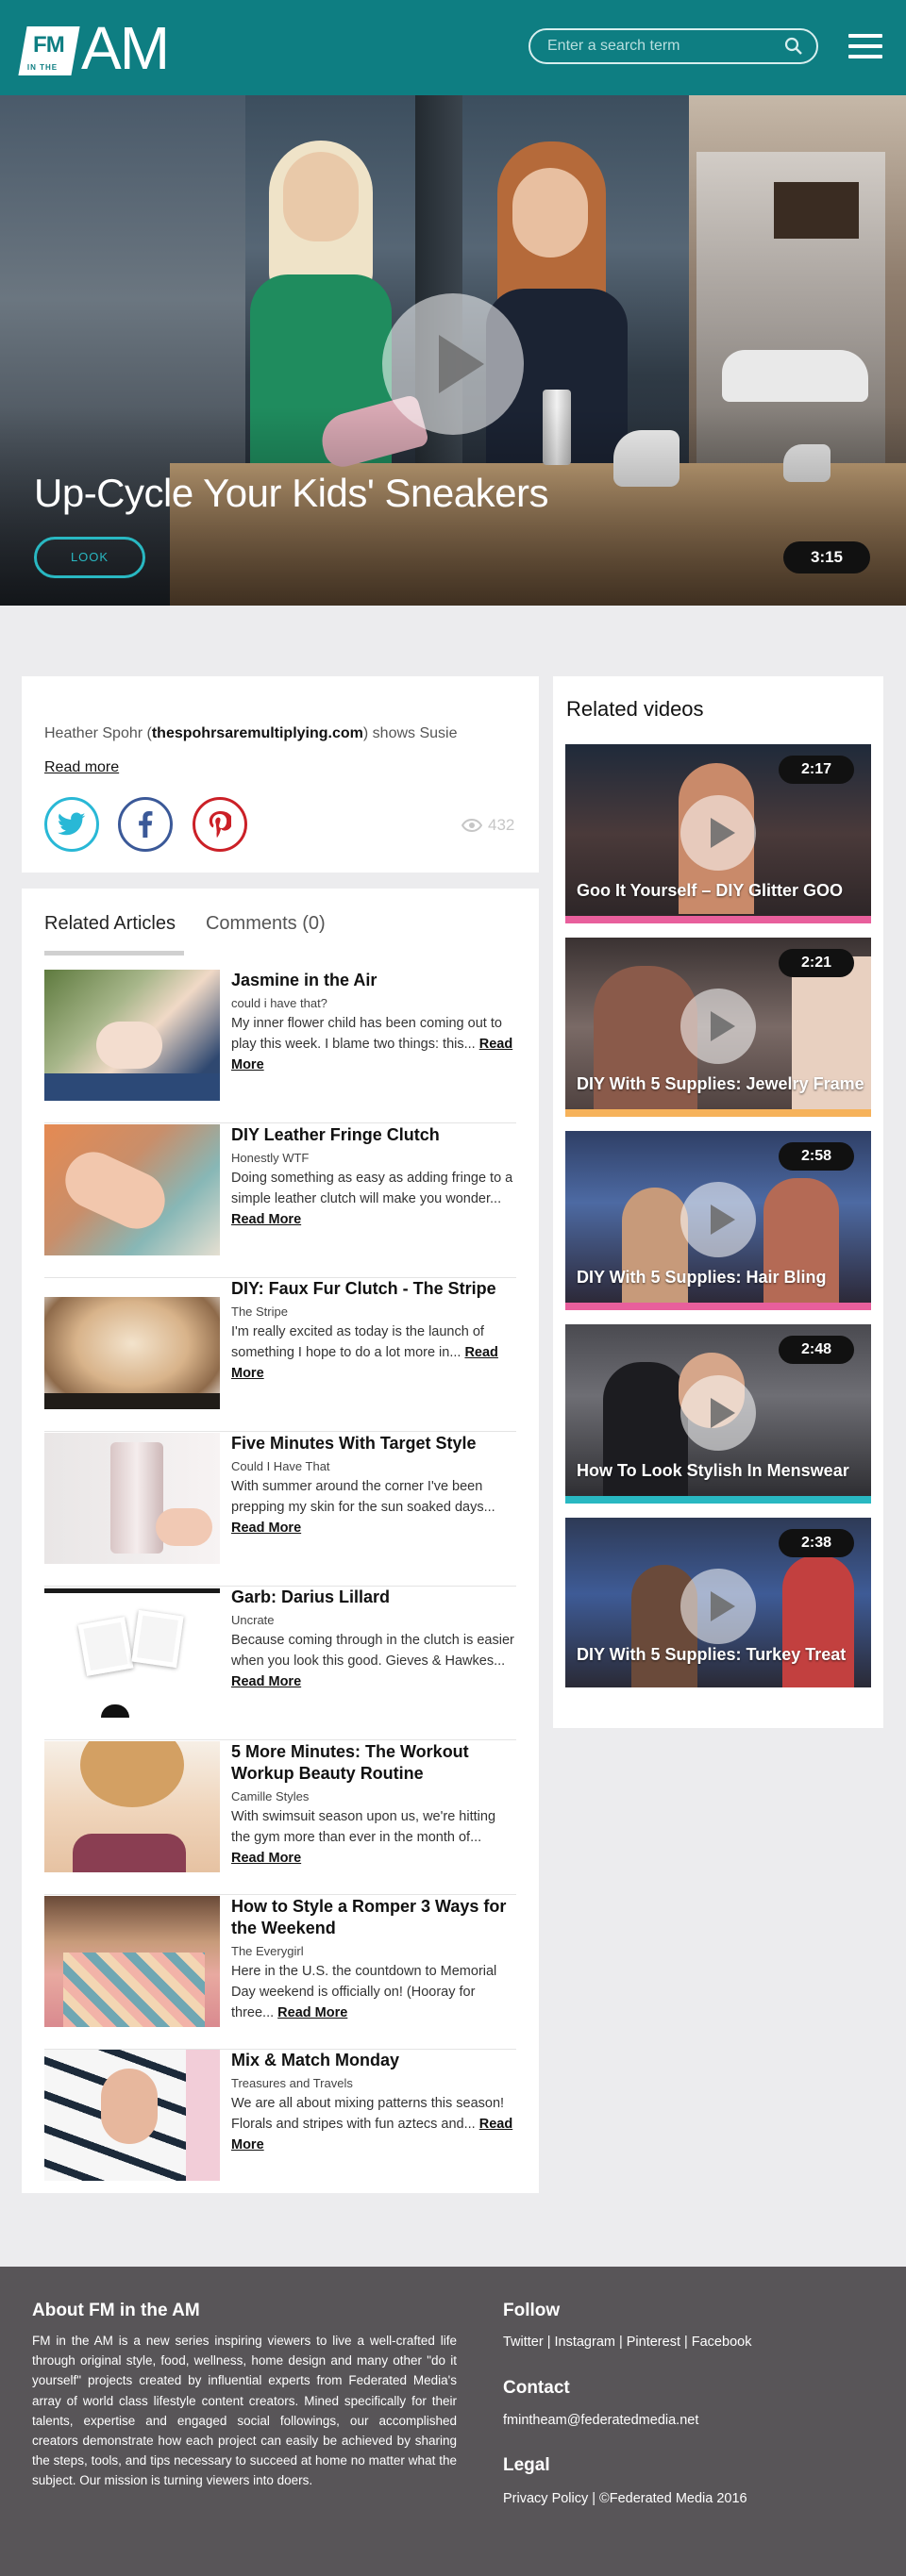  I want to click on article-source: Camille Styles, so click(271, 1796).